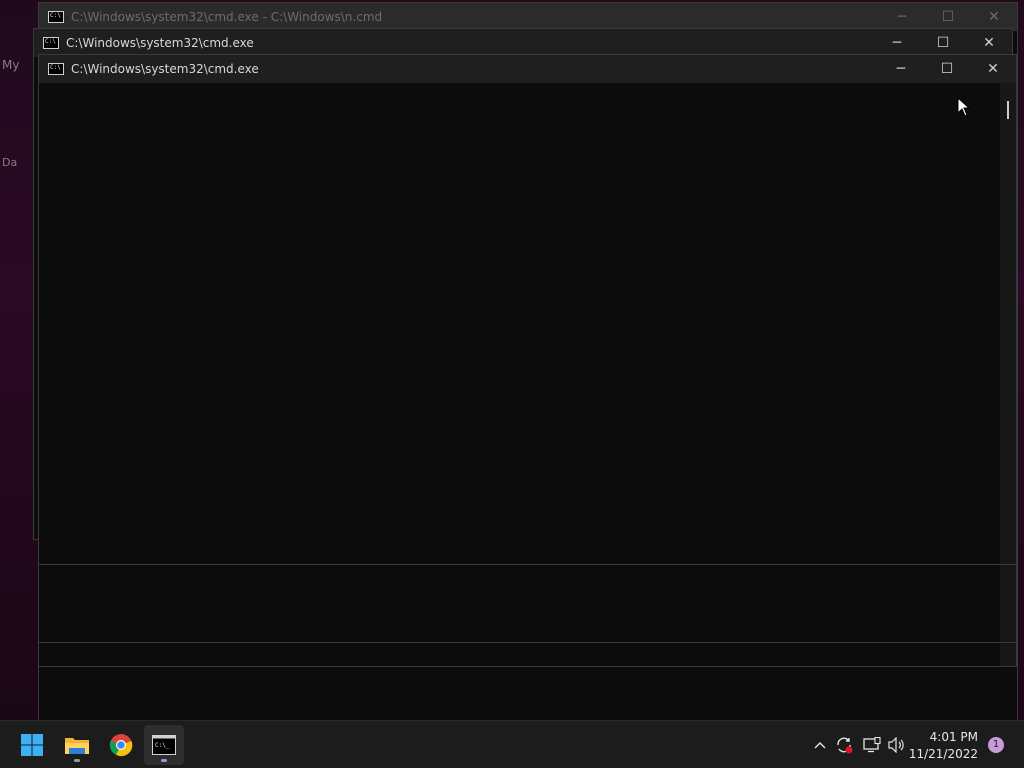  Describe the element at coordinates (953, 737) in the screenshot. I see `clock-time: 4:01 PM` at that location.